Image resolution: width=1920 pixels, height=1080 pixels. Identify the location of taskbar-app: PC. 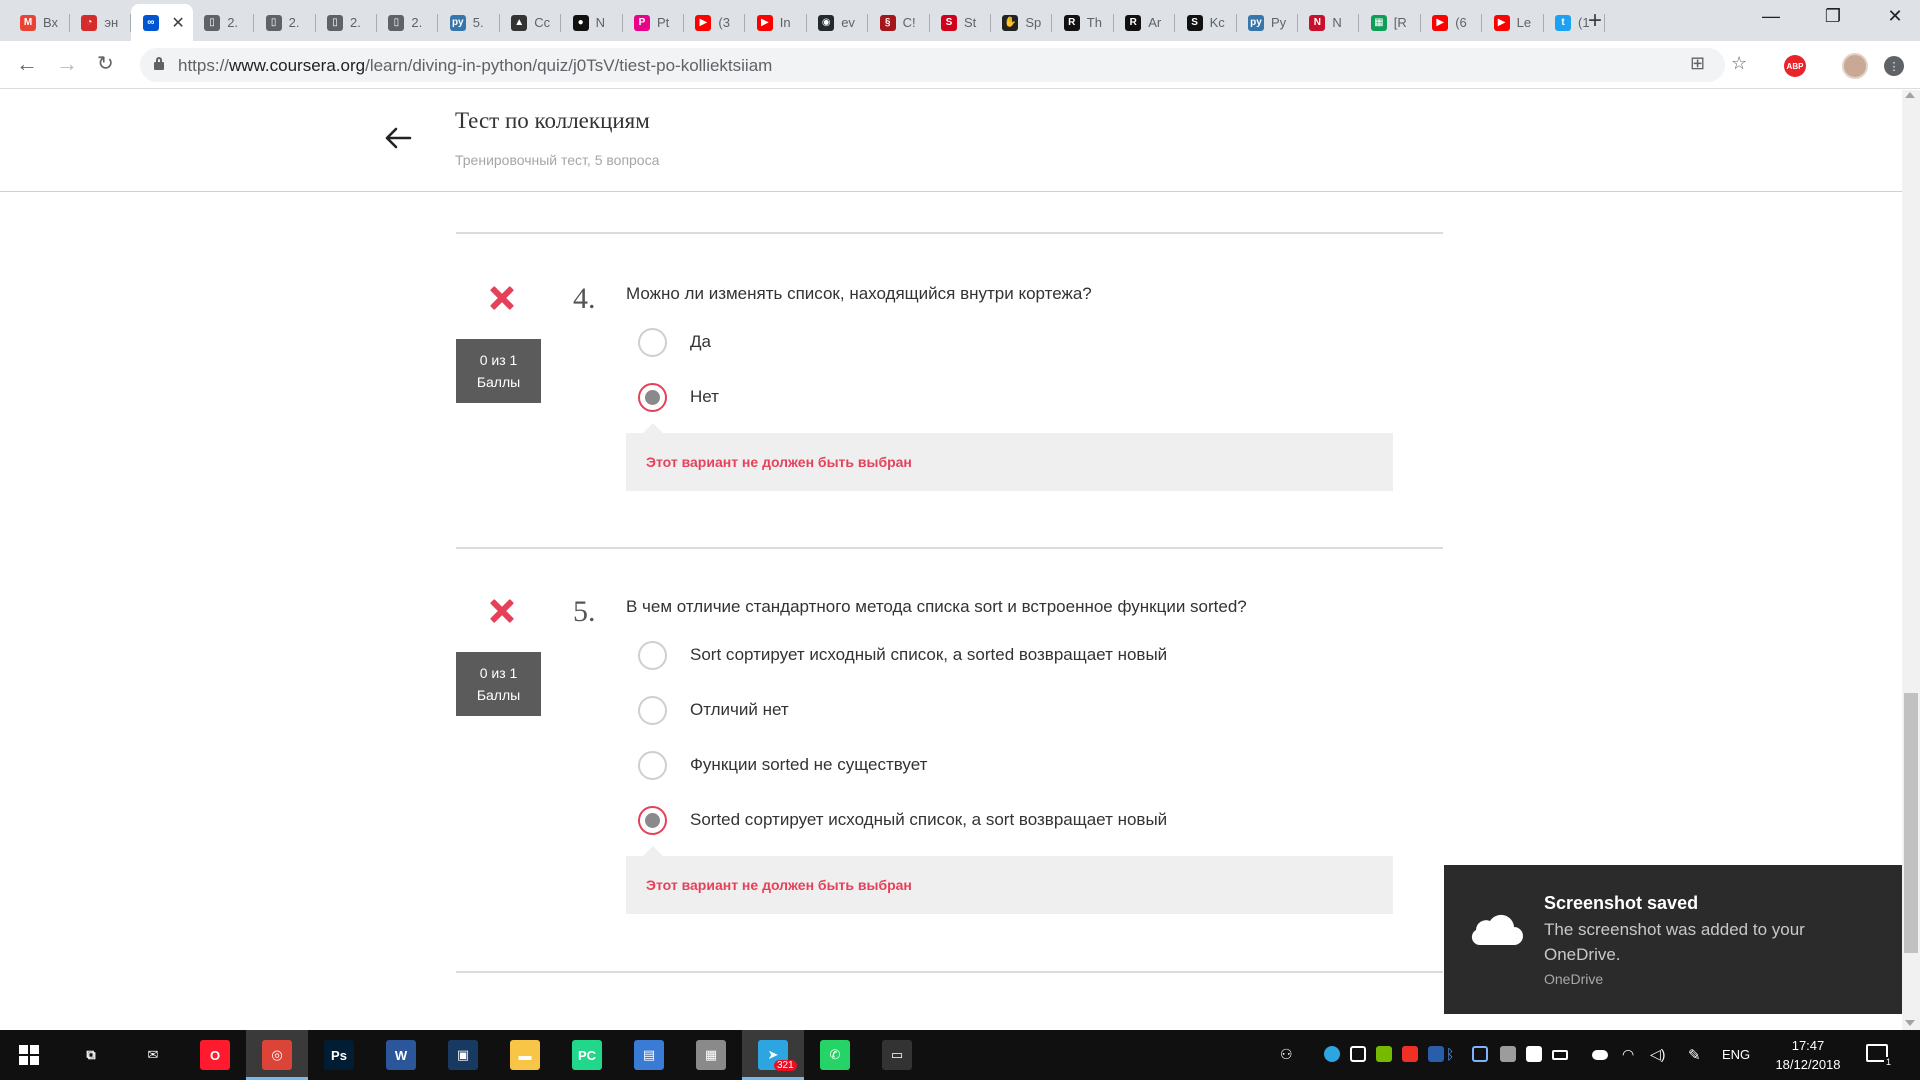
(587, 1055).